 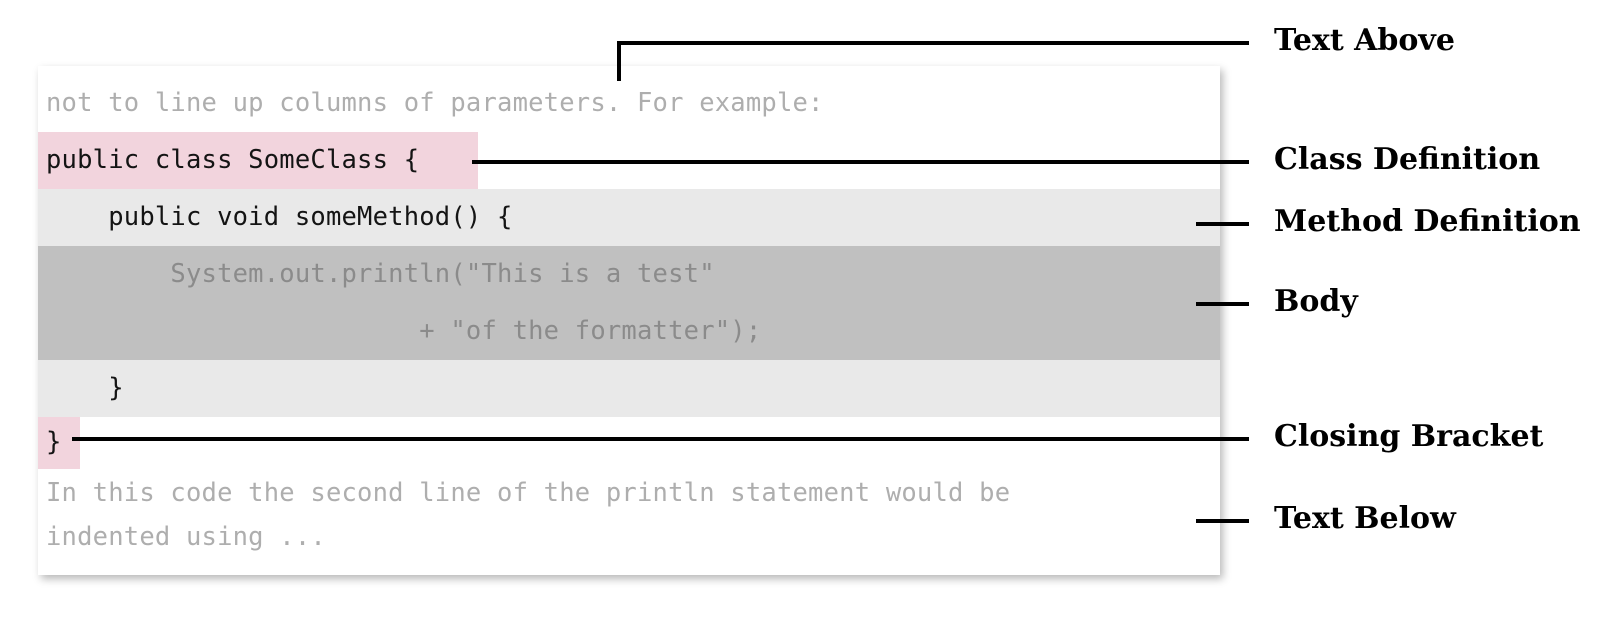 What do you see at coordinates (1222, 224) in the screenshot?
I see `leader-line-method-definition` at bounding box center [1222, 224].